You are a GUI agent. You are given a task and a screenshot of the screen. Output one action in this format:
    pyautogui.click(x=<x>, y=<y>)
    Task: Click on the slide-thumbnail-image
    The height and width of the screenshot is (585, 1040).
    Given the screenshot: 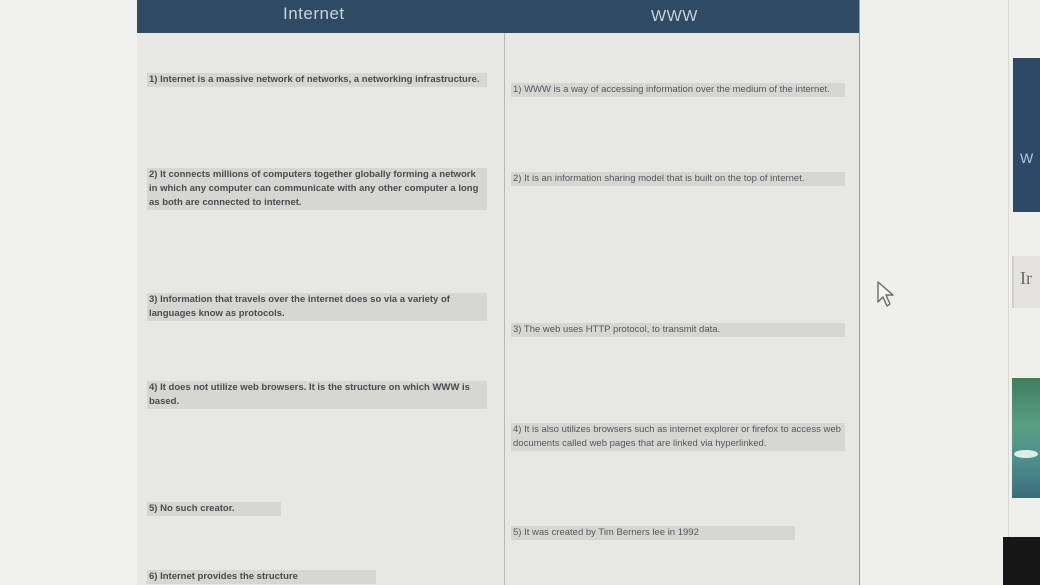 What is the action you would take?
    pyautogui.click(x=1026, y=438)
    